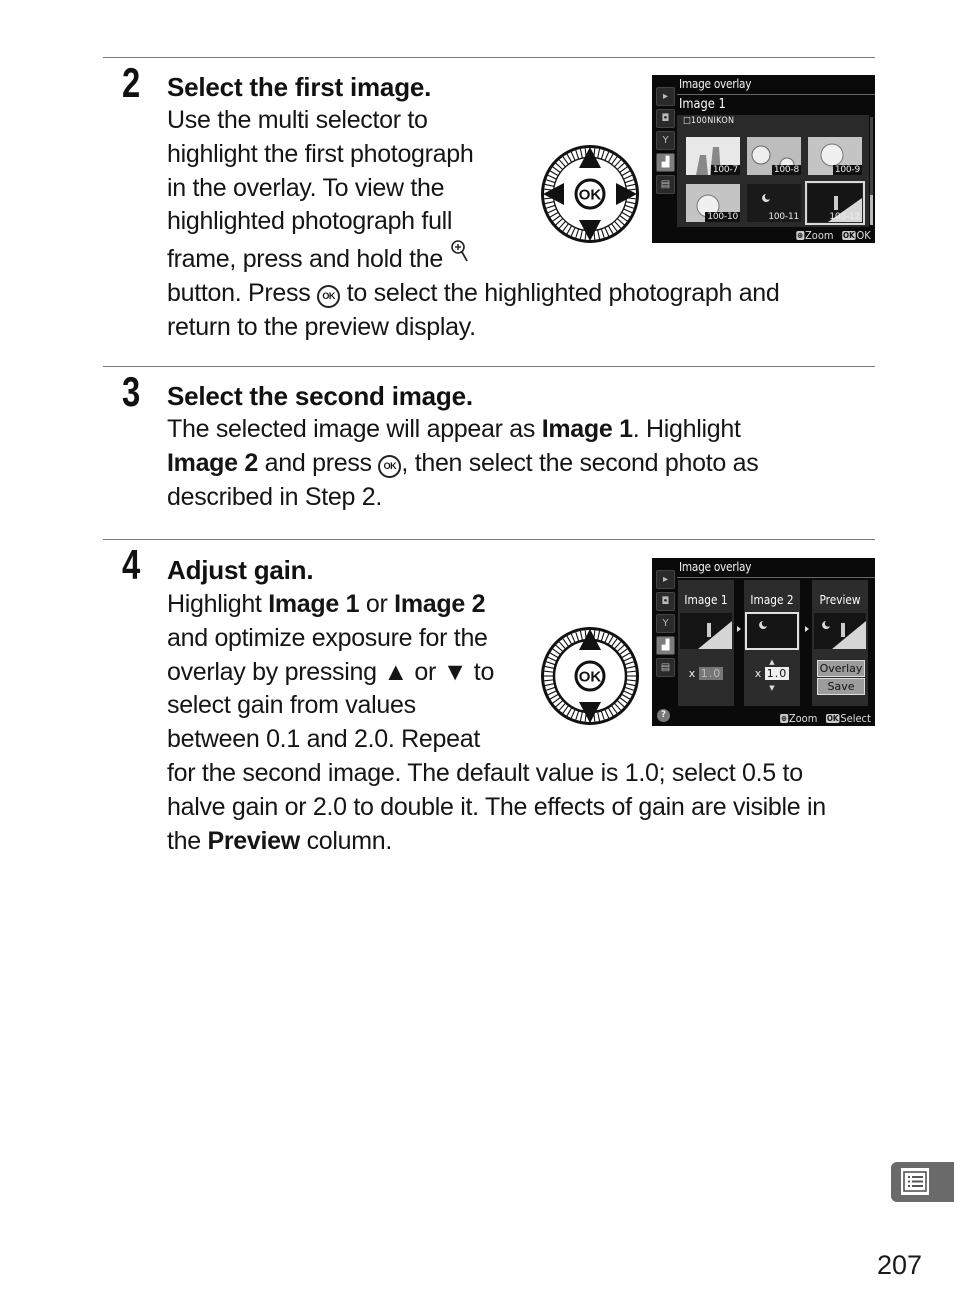 This screenshot has height=1314, width=954. What do you see at coordinates (240, 570) in the screenshot?
I see `step-title: Adjust gain.` at bounding box center [240, 570].